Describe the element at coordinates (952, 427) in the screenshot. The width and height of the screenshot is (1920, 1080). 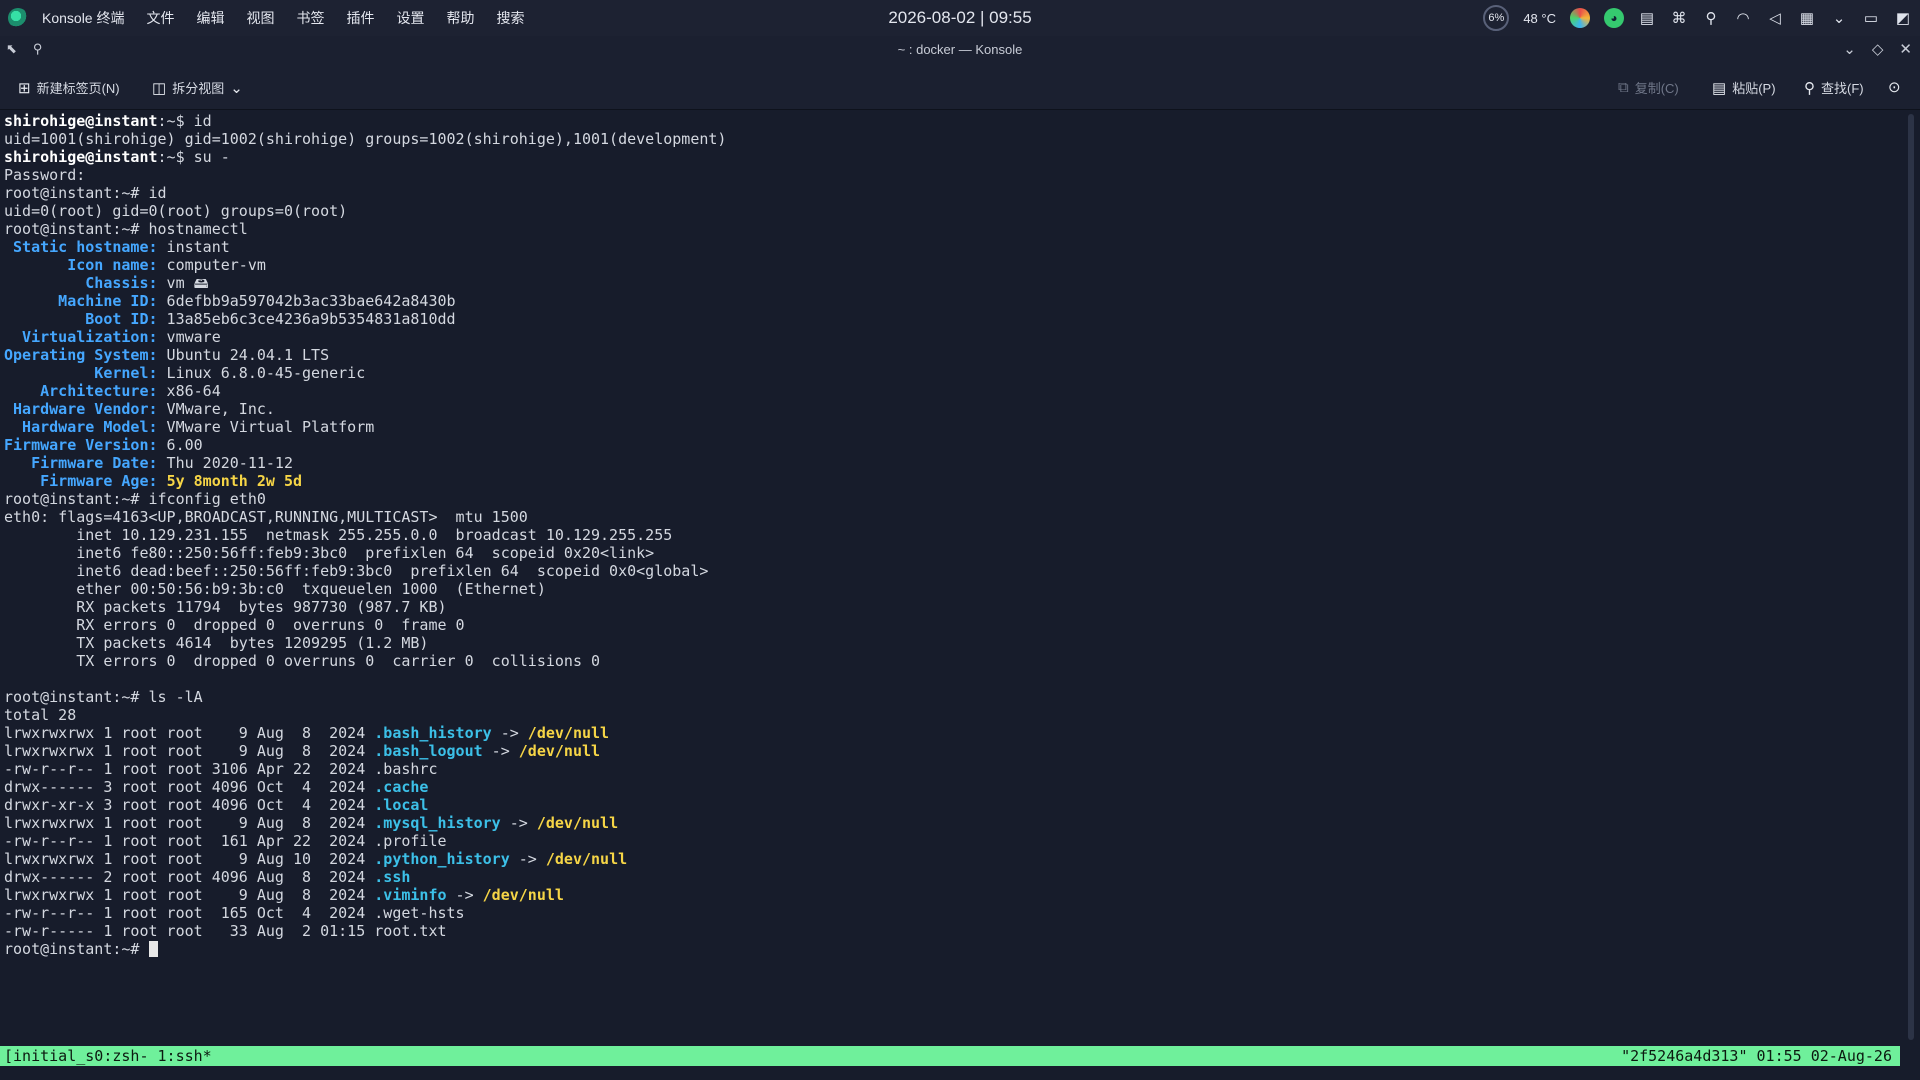
I see `terminal-line: Hardware Model: VMware Virtual Platform` at that location.